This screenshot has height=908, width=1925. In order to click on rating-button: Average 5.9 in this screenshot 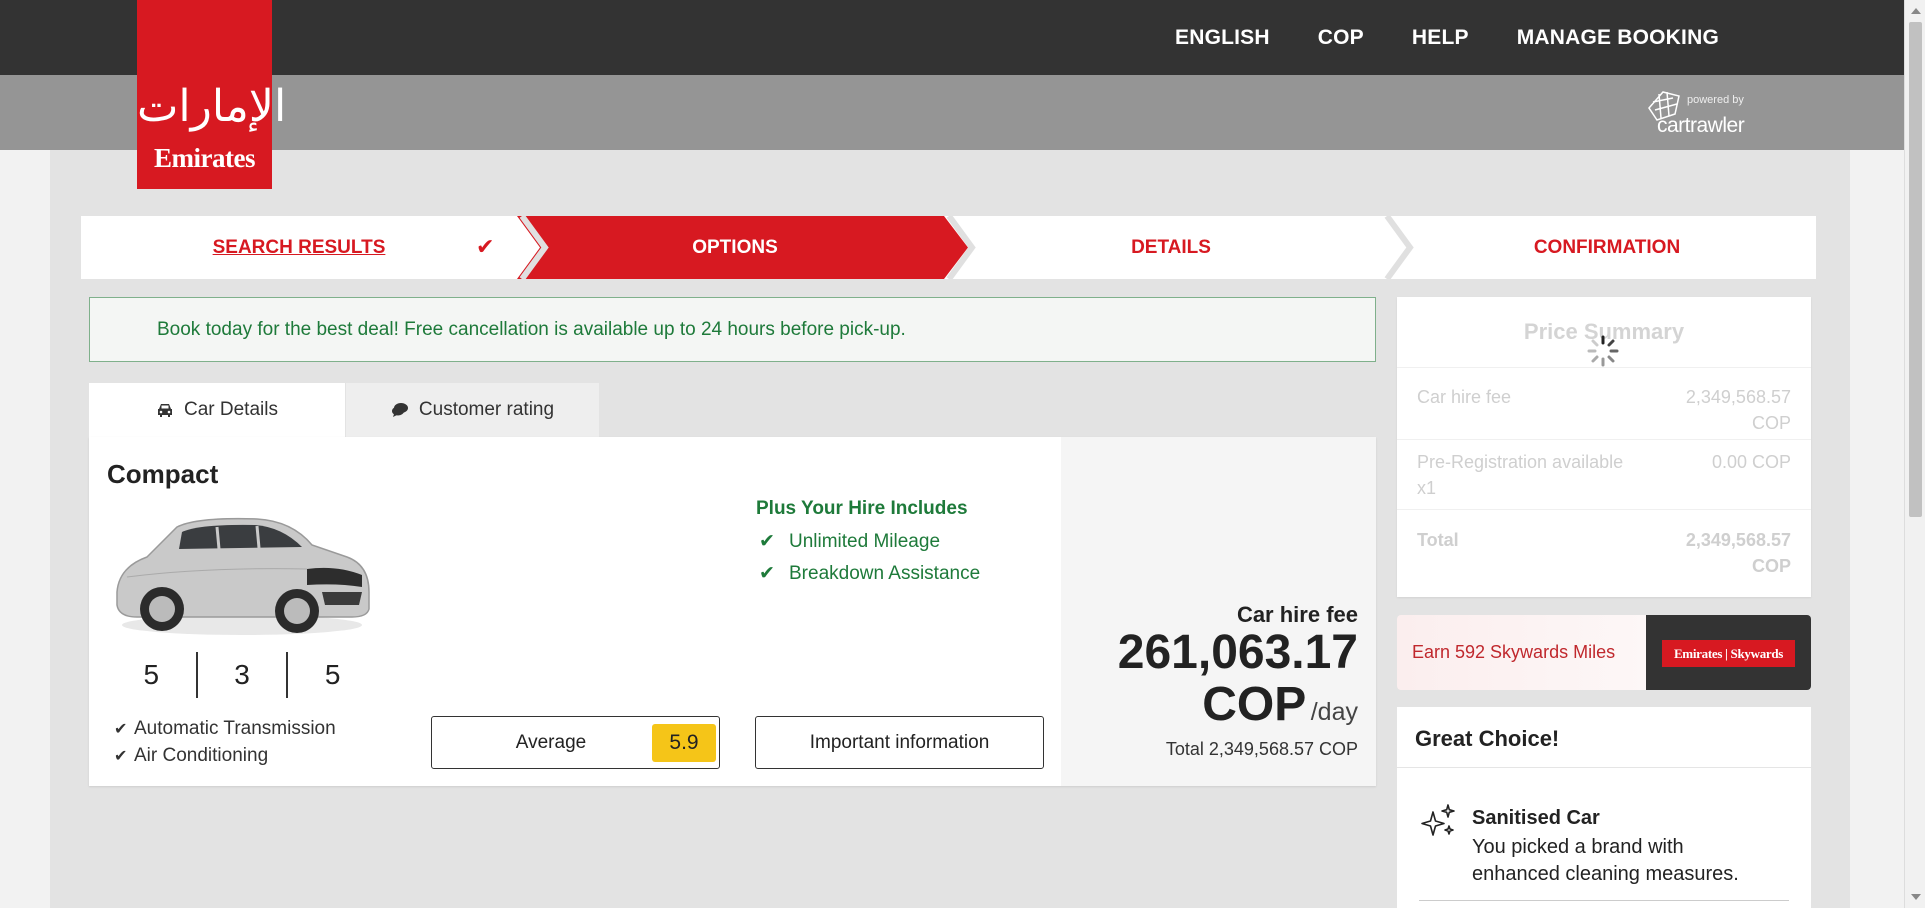, I will do `click(575, 742)`.